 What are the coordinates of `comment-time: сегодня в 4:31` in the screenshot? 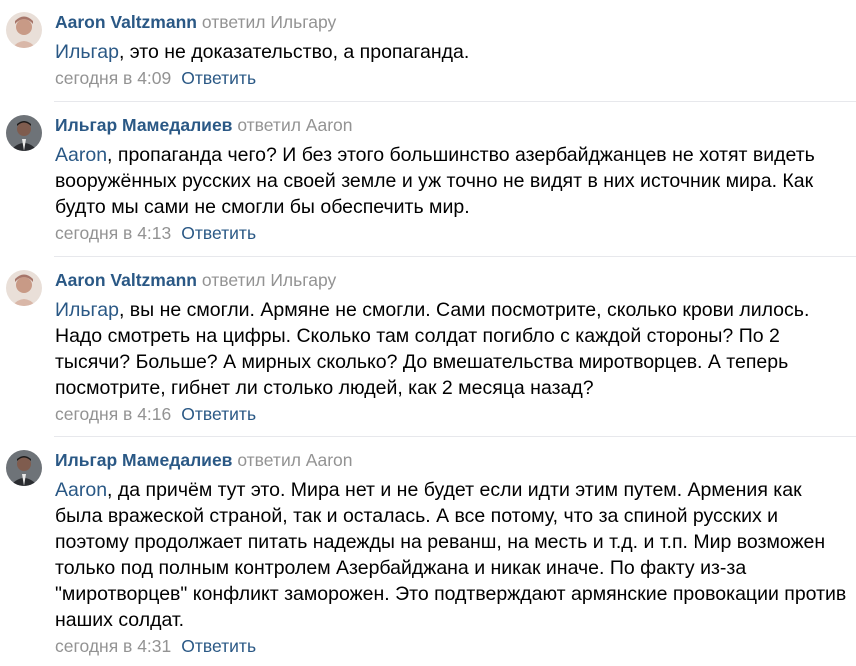 It's located at (113, 646).